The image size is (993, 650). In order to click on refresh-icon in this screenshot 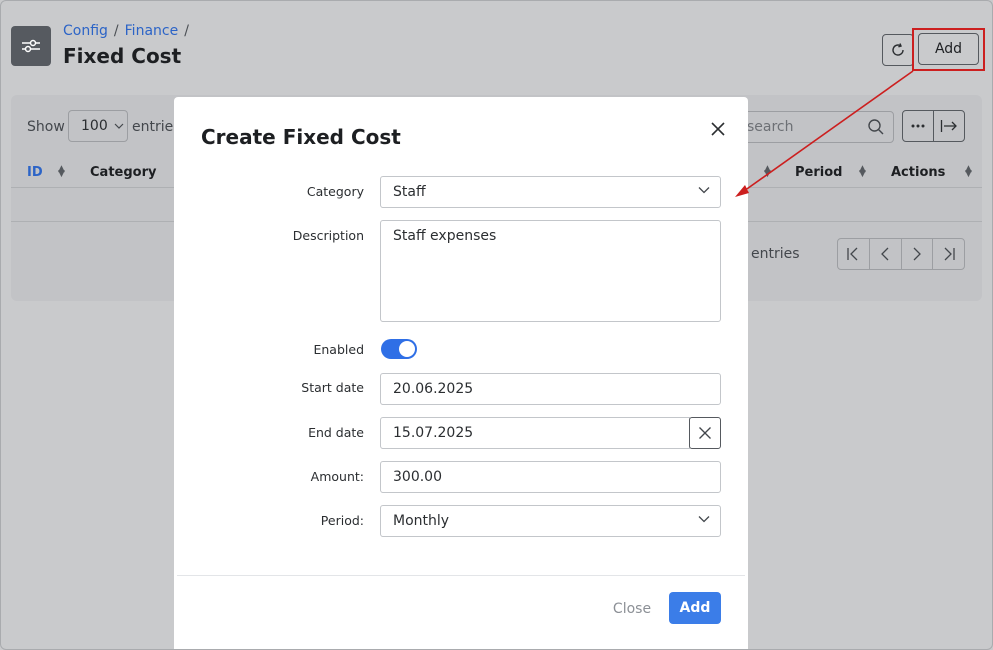, I will do `click(898, 49)`.